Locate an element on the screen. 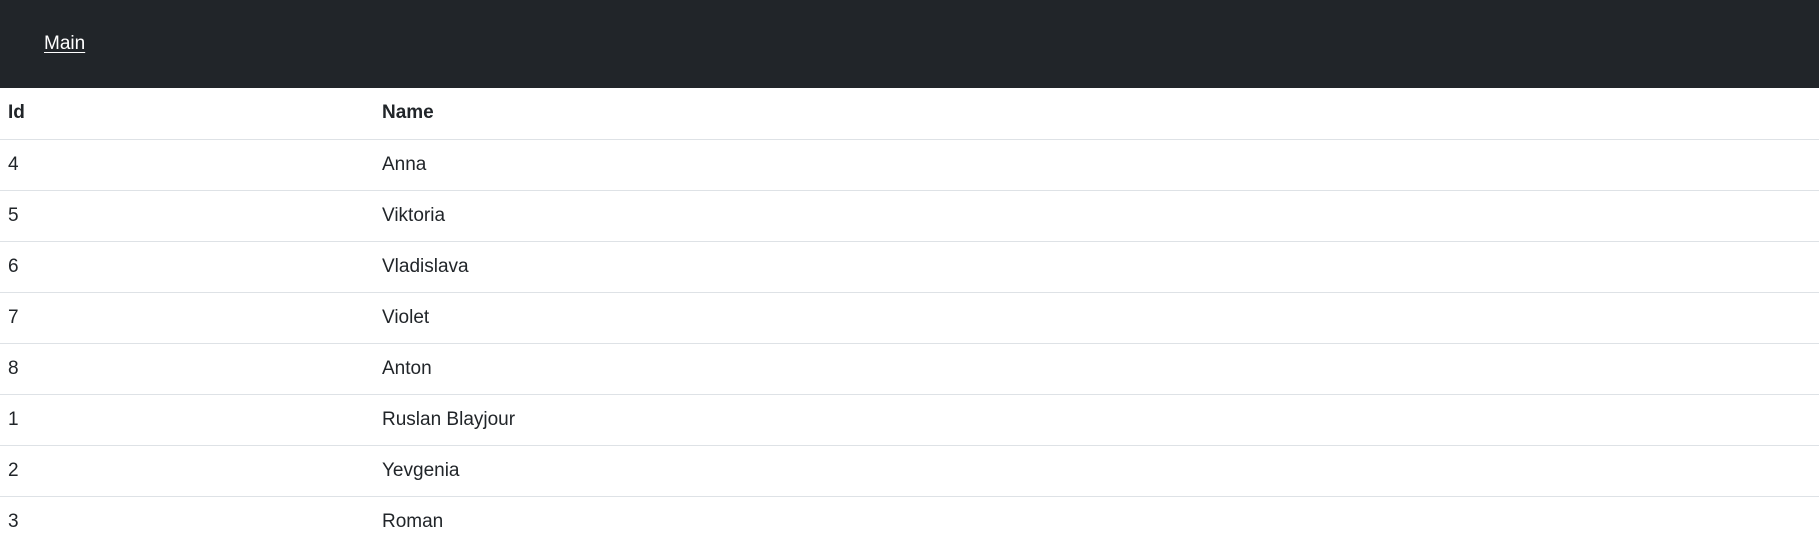 The image size is (1819, 546). cell-id: 6 is located at coordinates (187, 267).